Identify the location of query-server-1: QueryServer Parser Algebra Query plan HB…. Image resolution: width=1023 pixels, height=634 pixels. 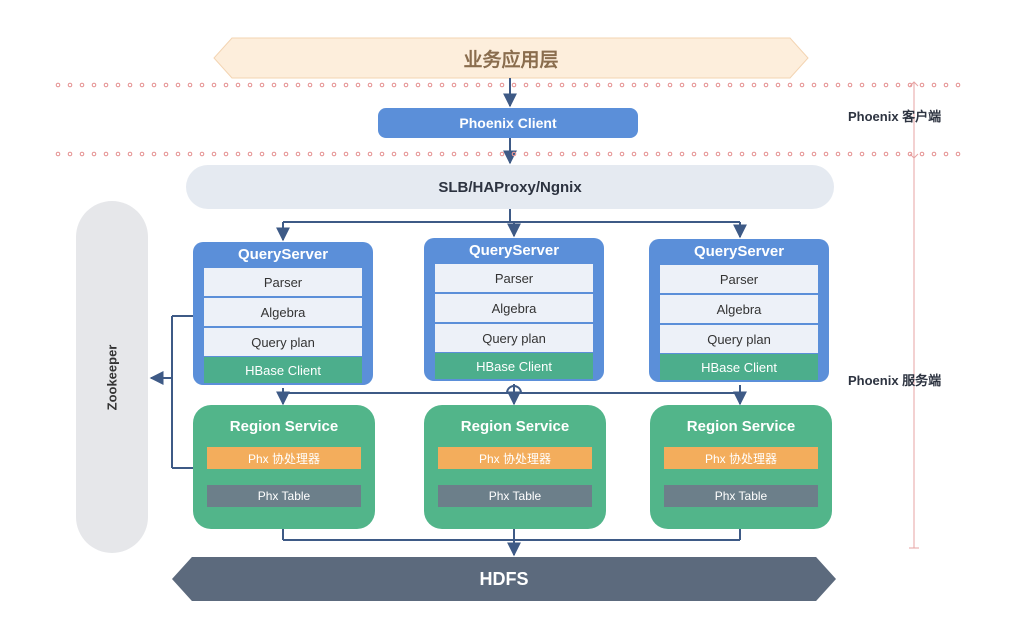
(283, 313).